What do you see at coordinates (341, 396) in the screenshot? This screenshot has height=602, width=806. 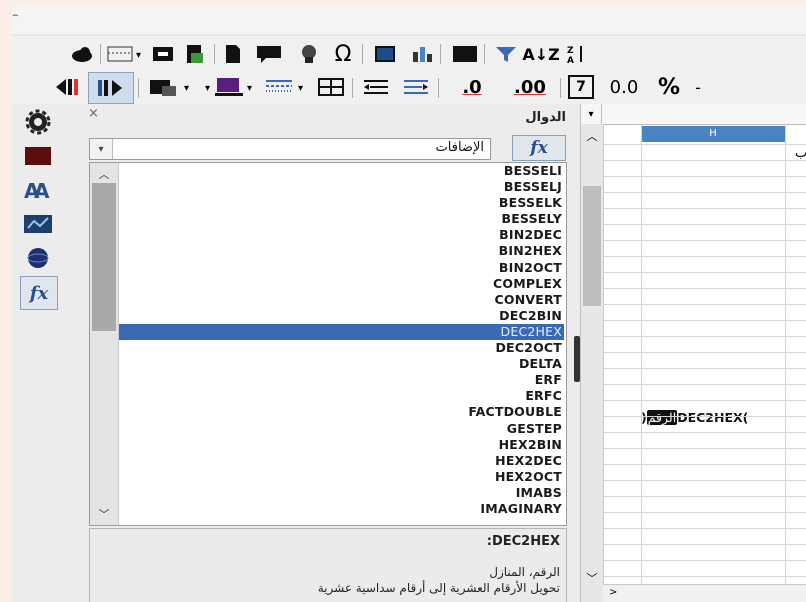 I see `function-list-item: ERFC` at bounding box center [341, 396].